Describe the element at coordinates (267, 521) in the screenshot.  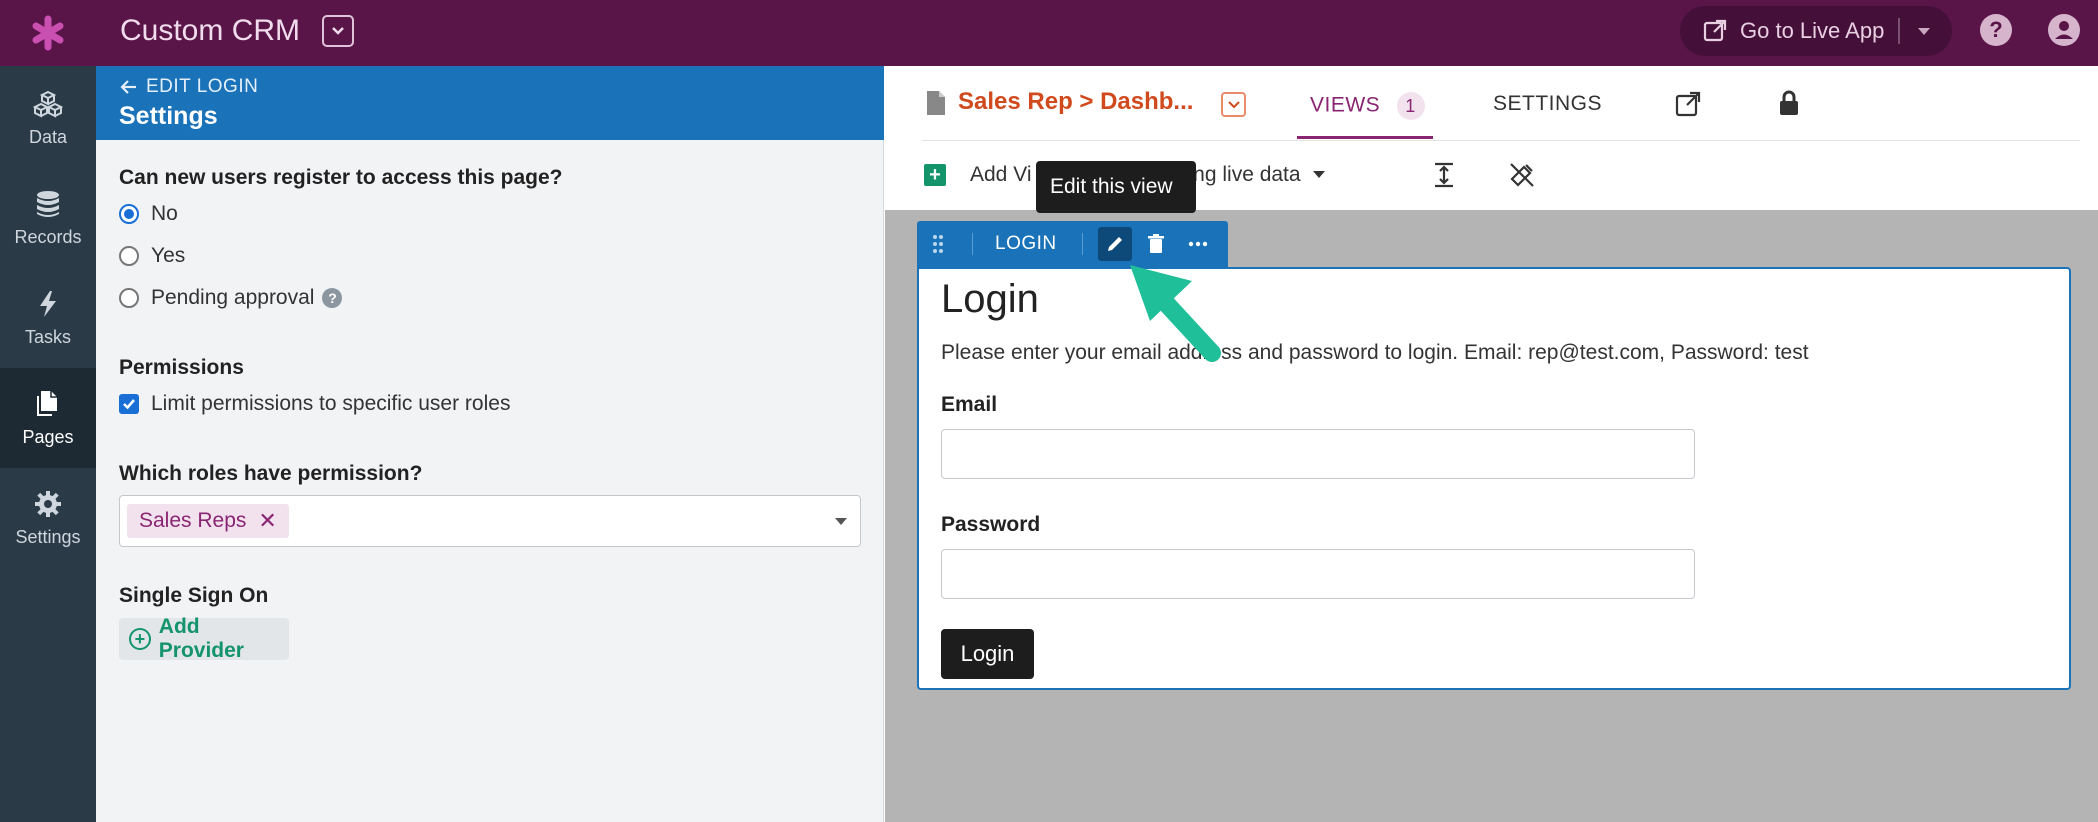
I see `remove-tag-icon: ✕` at that location.